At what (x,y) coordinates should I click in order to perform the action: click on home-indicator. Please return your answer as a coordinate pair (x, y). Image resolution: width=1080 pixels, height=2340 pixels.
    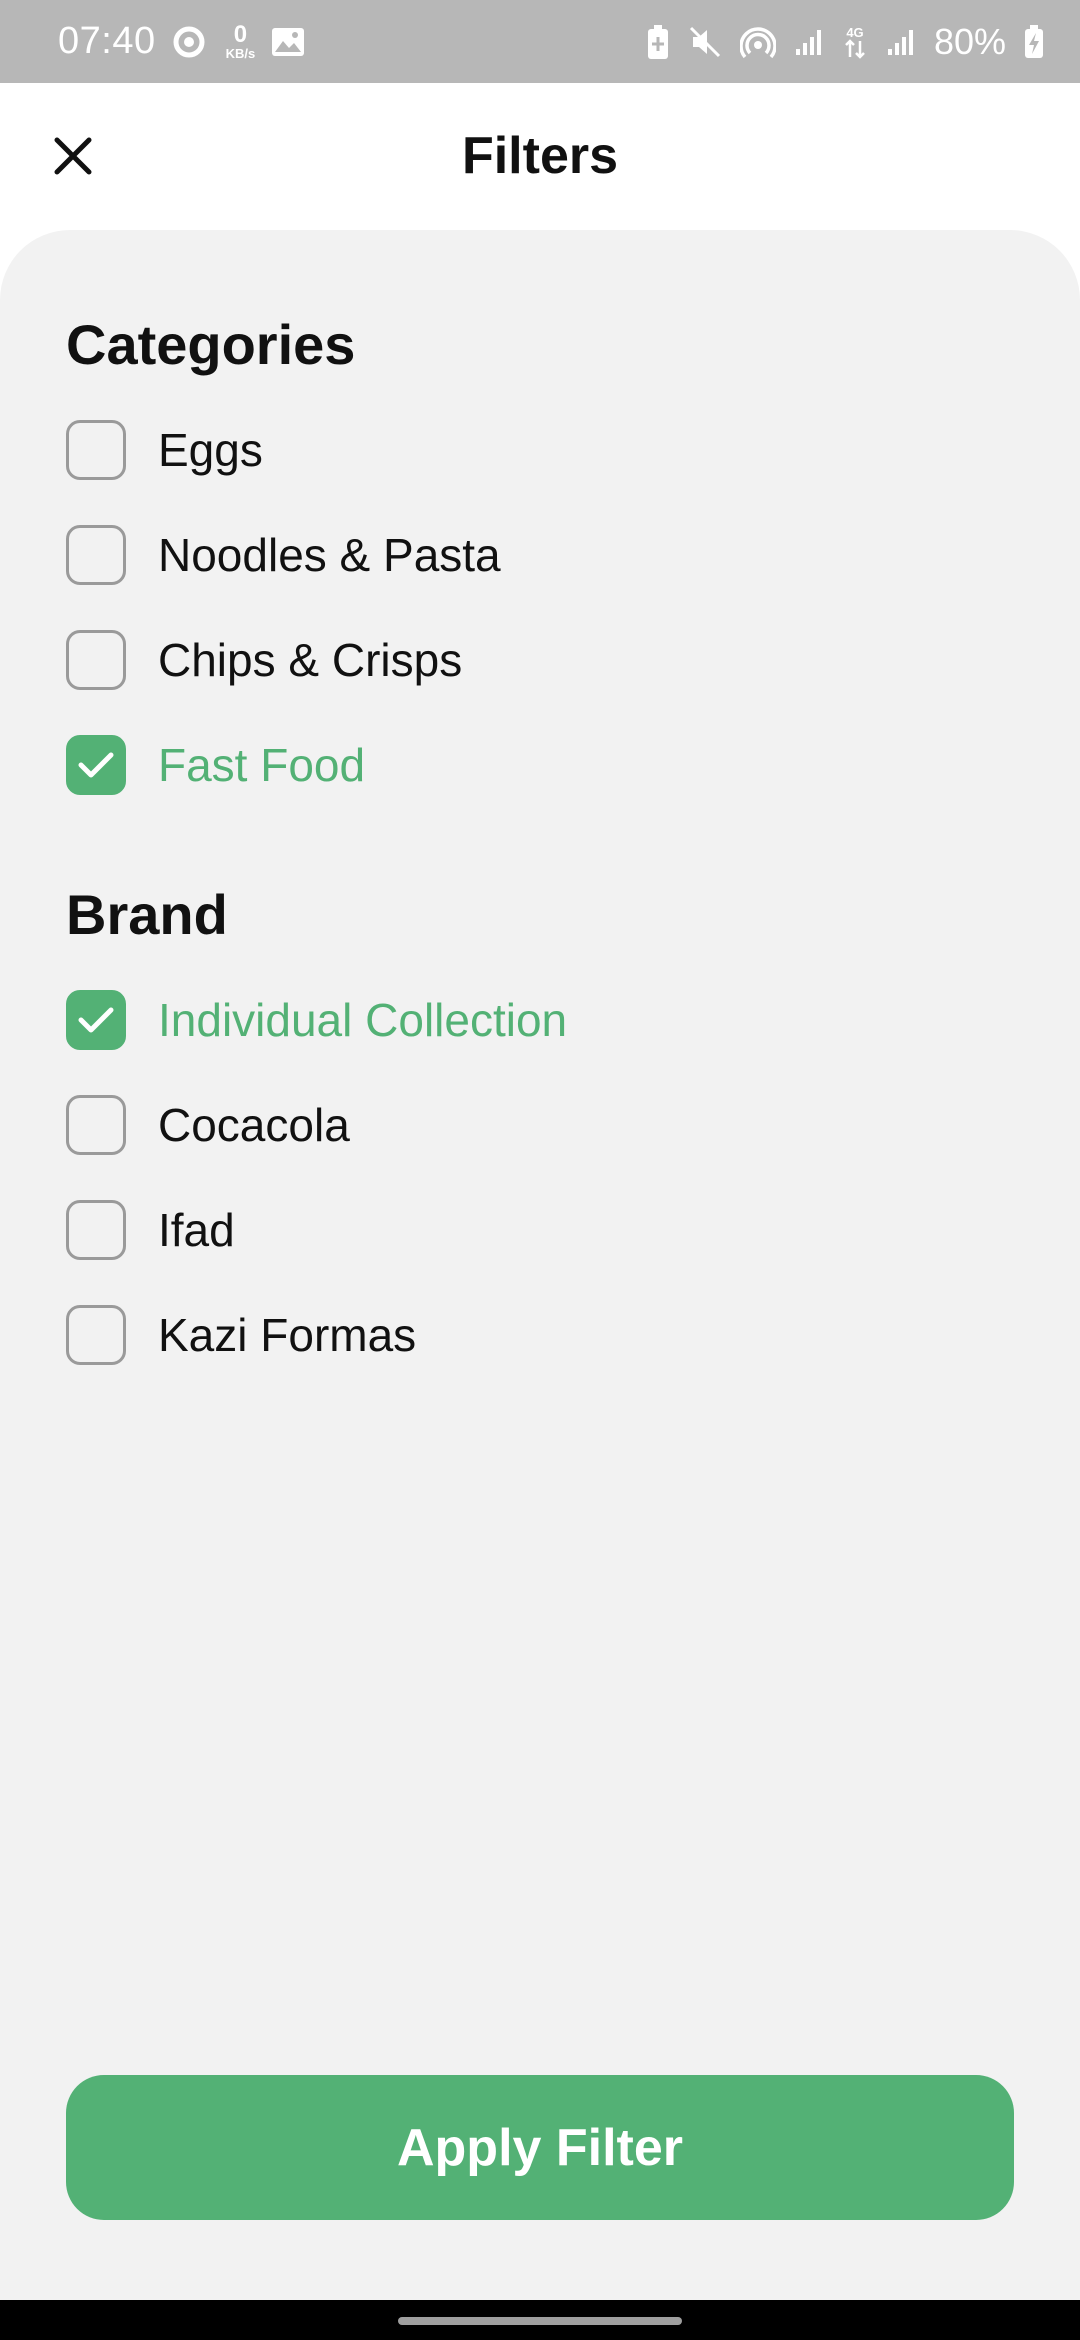
    Looking at the image, I should click on (540, 2321).